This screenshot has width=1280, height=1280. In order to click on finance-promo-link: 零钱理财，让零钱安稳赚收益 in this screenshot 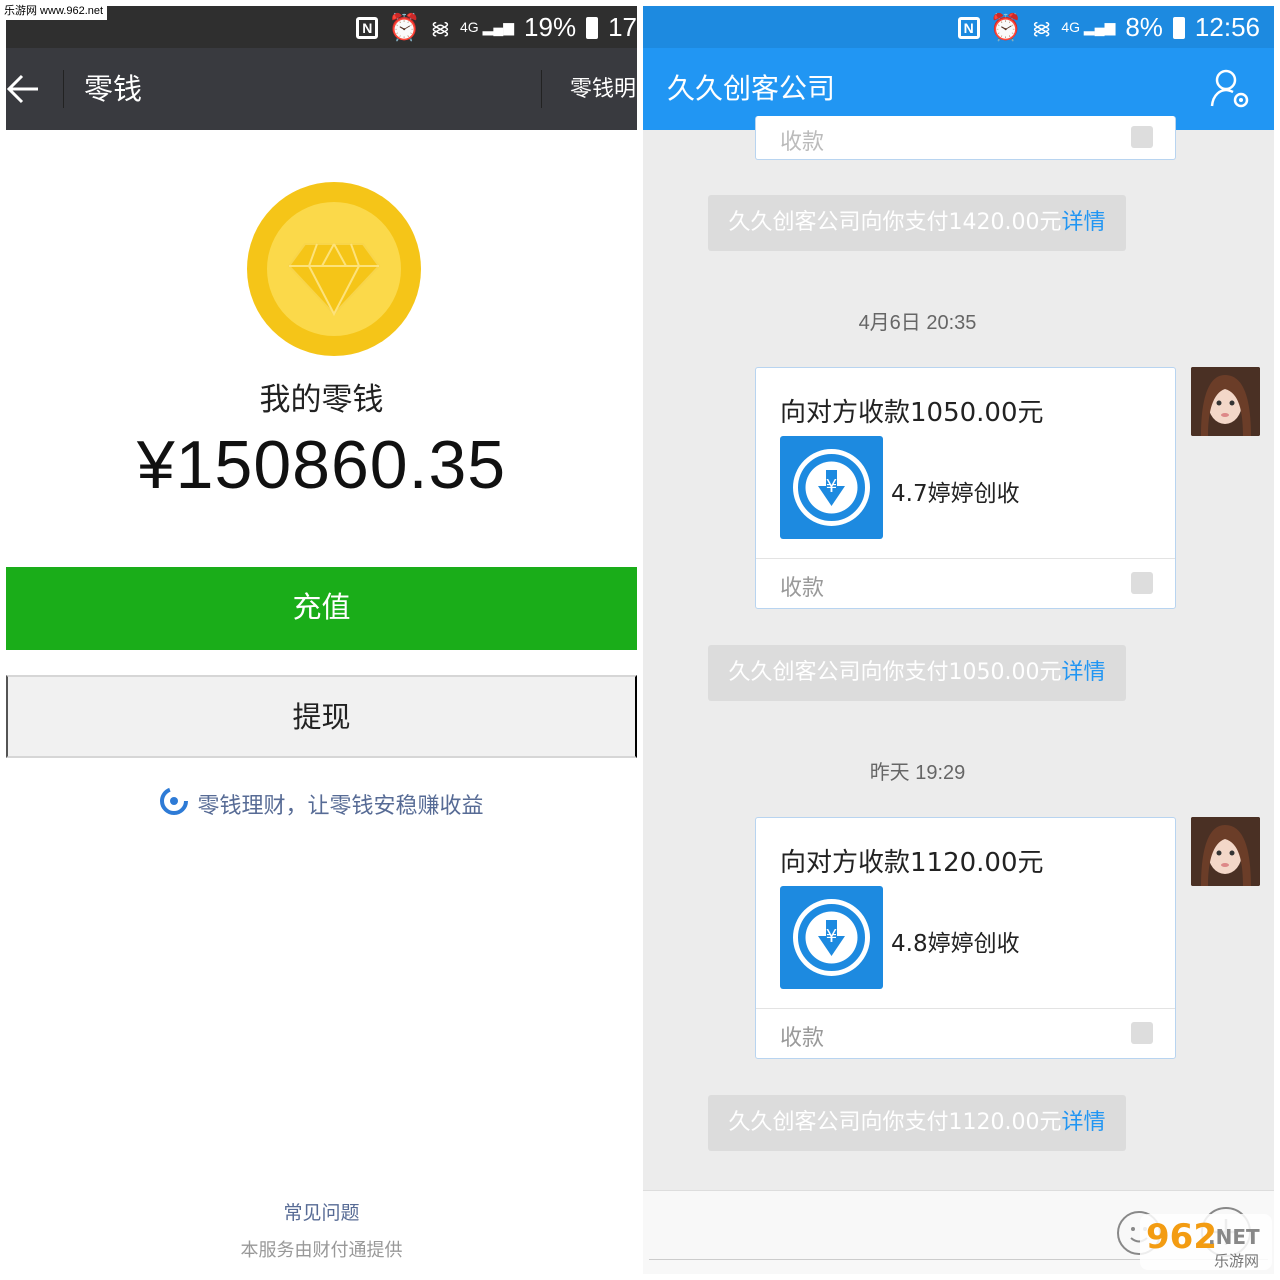, I will do `click(321, 804)`.